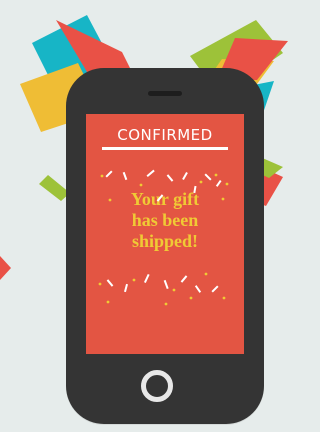 The width and height of the screenshot is (320, 432). What do you see at coordinates (157, 386) in the screenshot?
I see `home-button` at bounding box center [157, 386].